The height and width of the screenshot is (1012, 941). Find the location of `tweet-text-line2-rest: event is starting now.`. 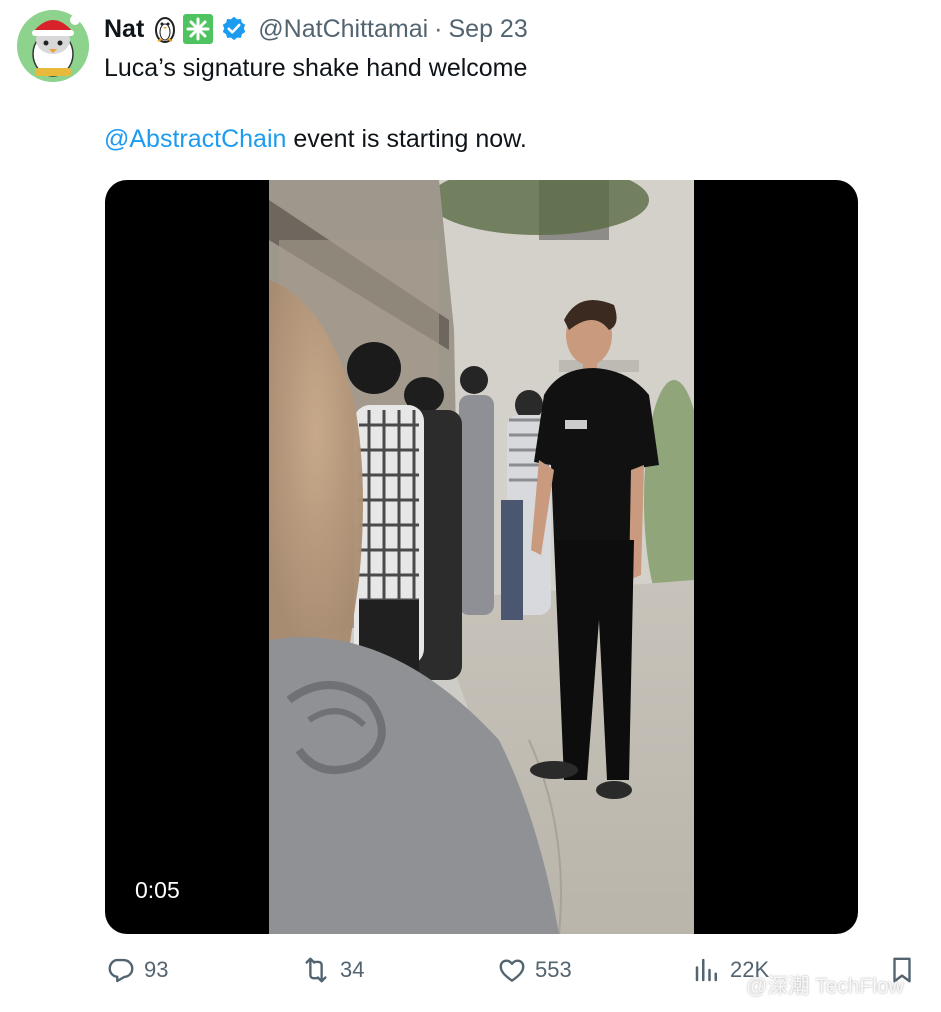

tweet-text-line2-rest: event is starting now. is located at coordinates (406, 139).